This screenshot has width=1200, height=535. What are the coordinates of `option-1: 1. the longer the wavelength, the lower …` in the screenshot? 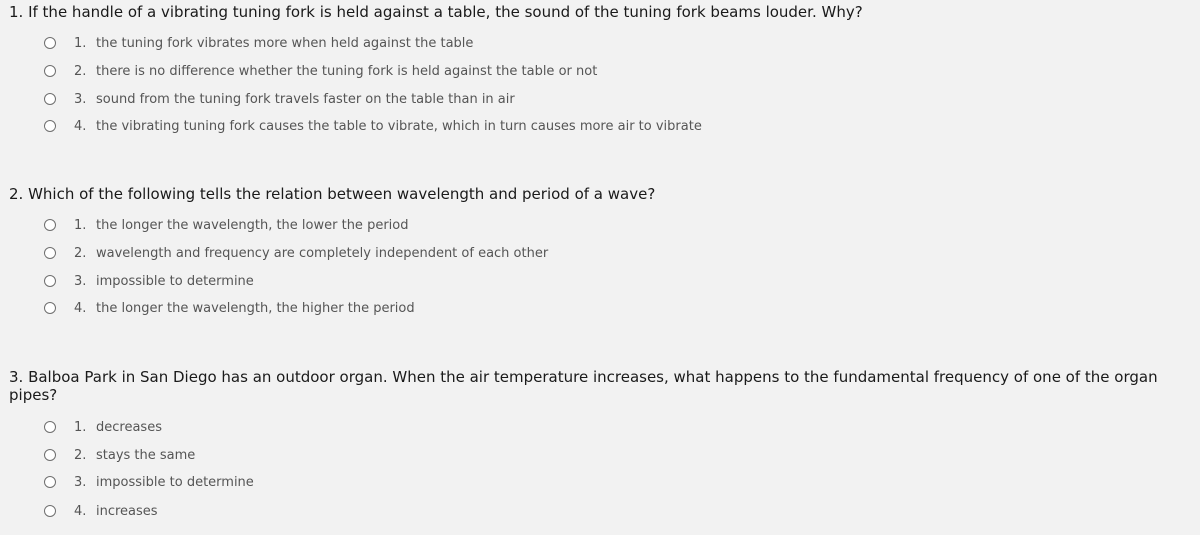 It's located at (226, 225).